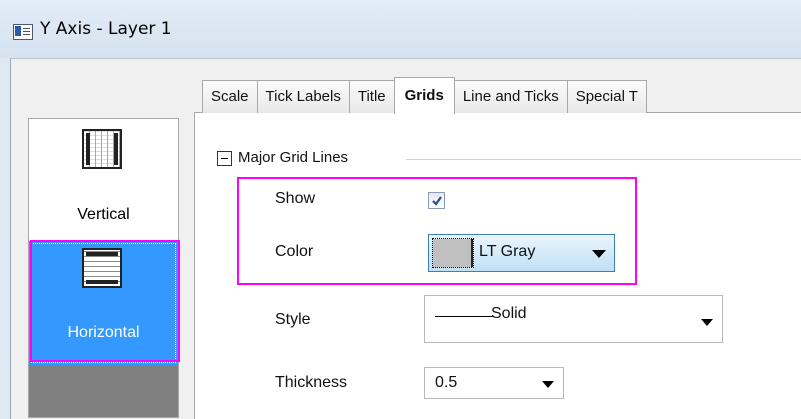 This screenshot has height=419, width=801. What do you see at coordinates (293, 319) in the screenshot?
I see `style-label: Style` at bounding box center [293, 319].